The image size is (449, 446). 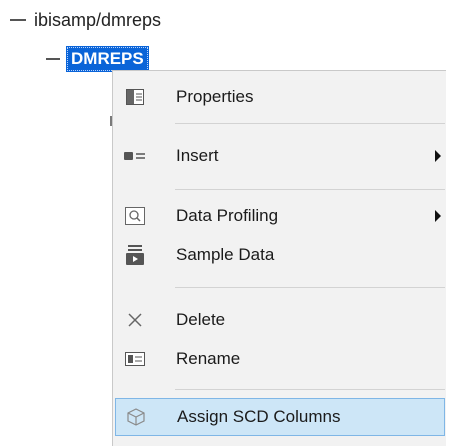 What do you see at coordinates (197, 155) in the screenshot?
I see `menu-item-label: Insert` at bounding box center [197, 155].